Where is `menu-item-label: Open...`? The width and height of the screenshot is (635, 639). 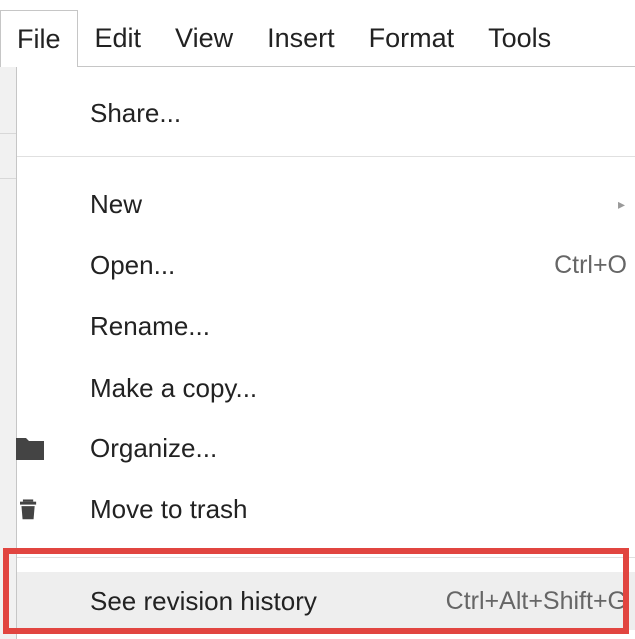
menu-item-label: Open... is located at coordinates (133, 265).